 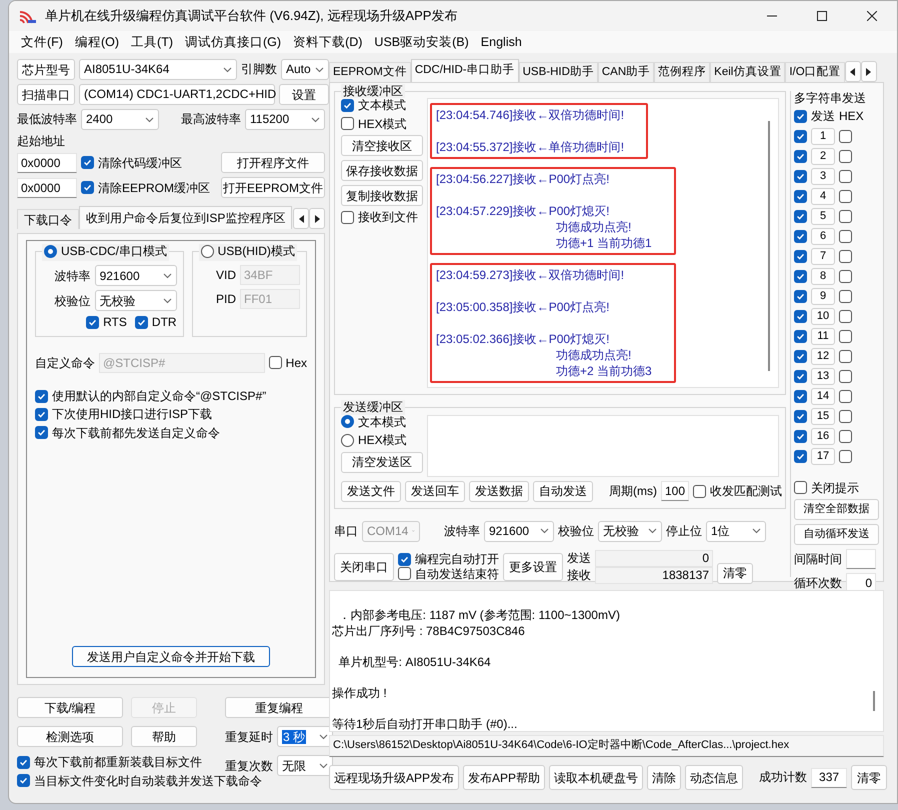 I want to click on pin-count-dropdown: Auto, so click(x=305, y=69).